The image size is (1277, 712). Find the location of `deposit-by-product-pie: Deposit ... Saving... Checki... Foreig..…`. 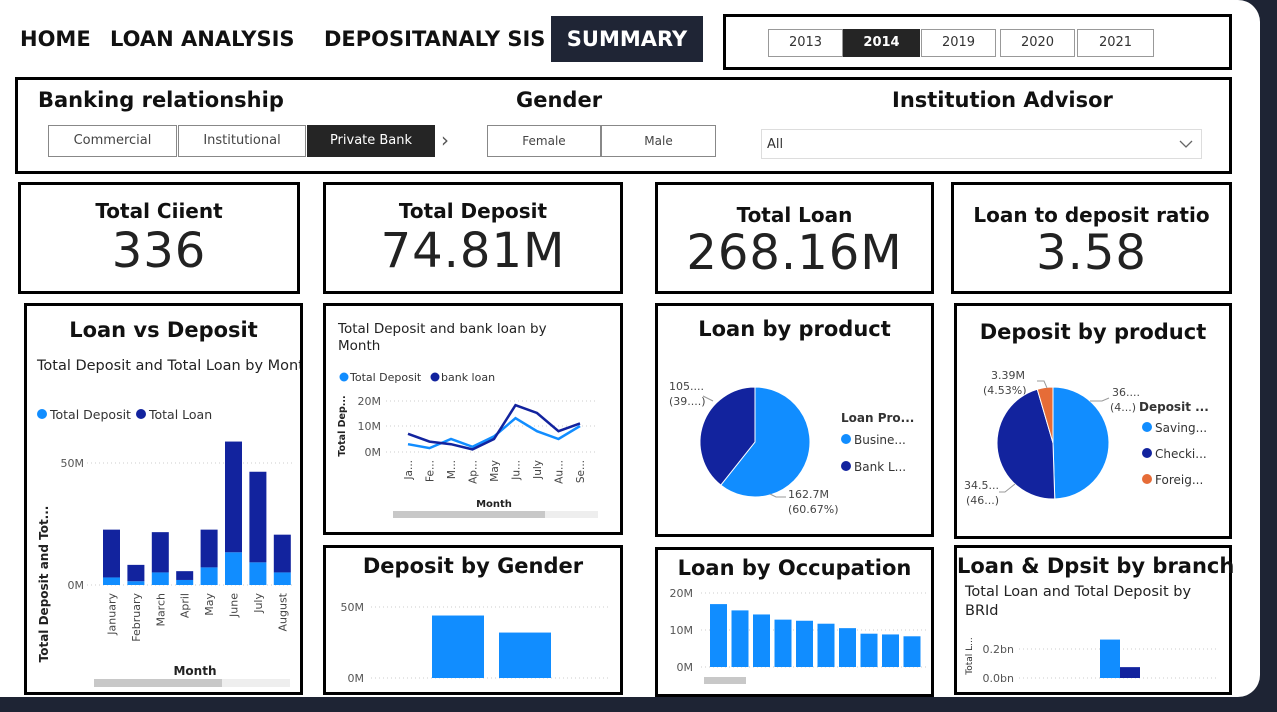

deposit-by-product-pie: Deposit ... Saving... Checki... Foreig..… is located at coordinates (1093, 421).